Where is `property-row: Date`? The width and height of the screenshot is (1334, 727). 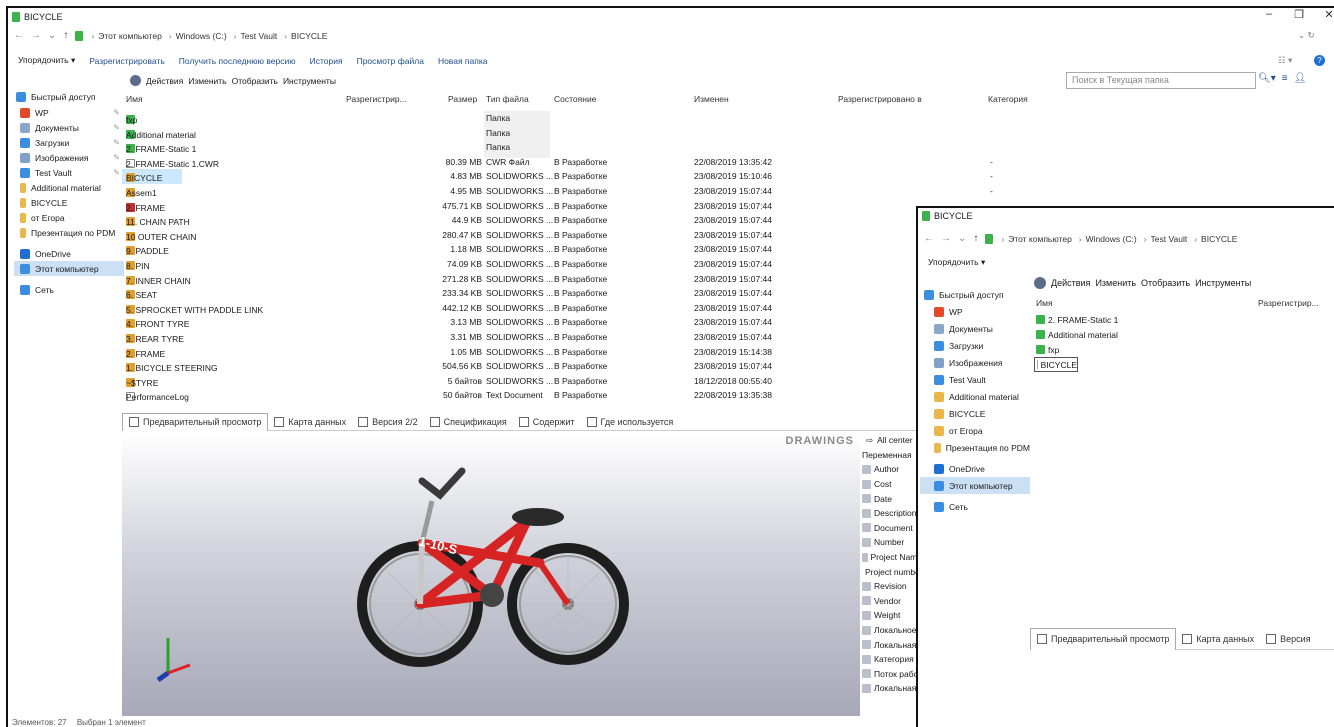 property-row: Date is located at coordinates (892, 498).